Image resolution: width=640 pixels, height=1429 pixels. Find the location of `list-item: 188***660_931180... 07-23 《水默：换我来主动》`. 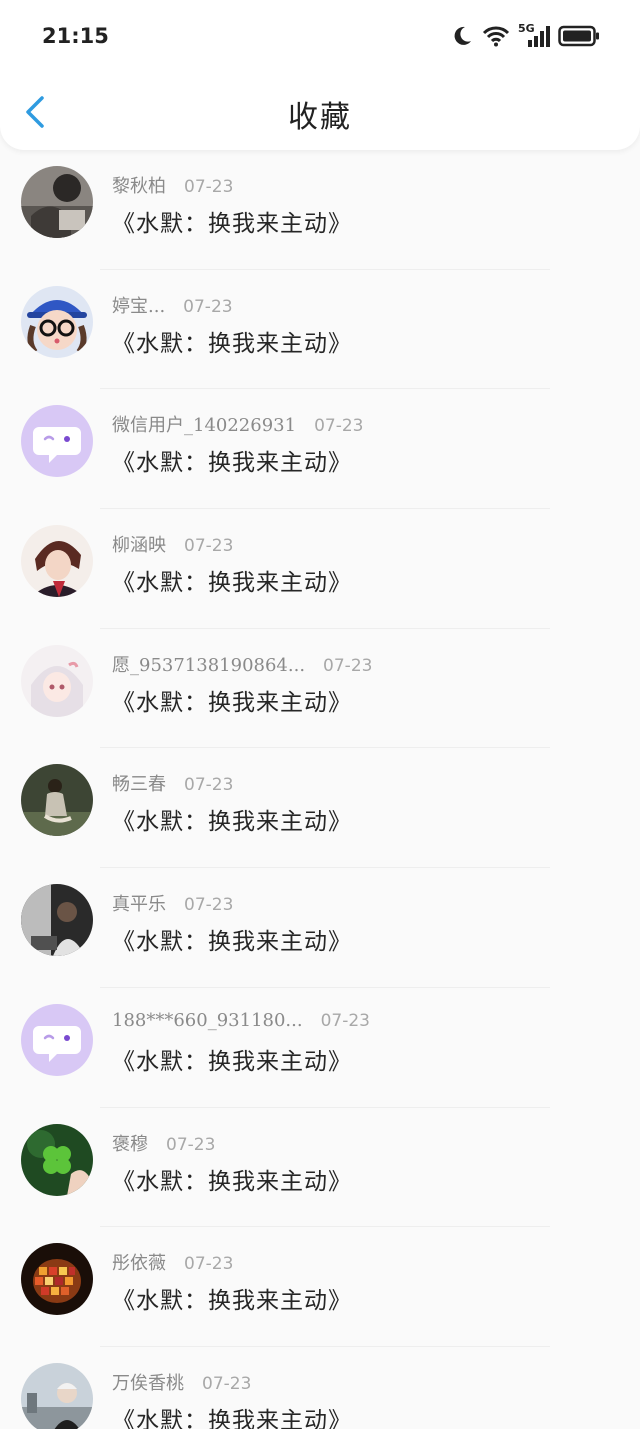

list-item: 188***660_931180... 07-23 《水默：换我来主动》 is located at coordinates (320, 1048).